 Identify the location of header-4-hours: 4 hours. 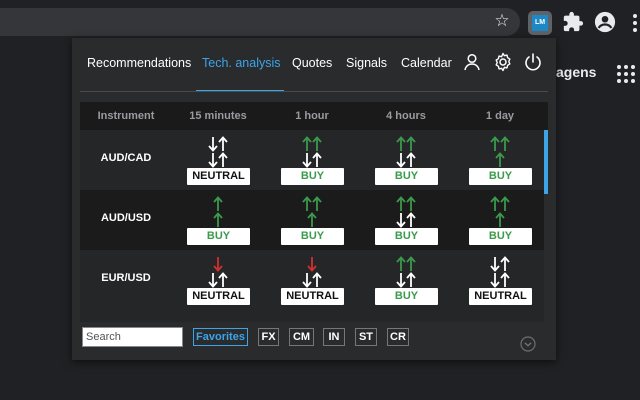
(406, 116).